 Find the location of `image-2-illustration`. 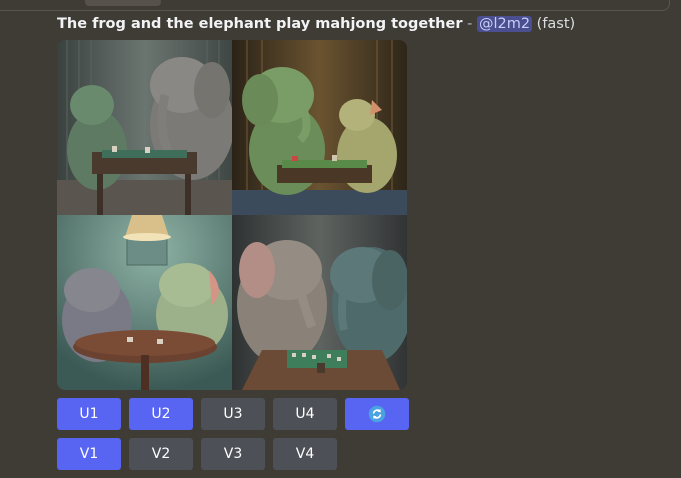

image-2-illustration is located at coordinates (319, 127).